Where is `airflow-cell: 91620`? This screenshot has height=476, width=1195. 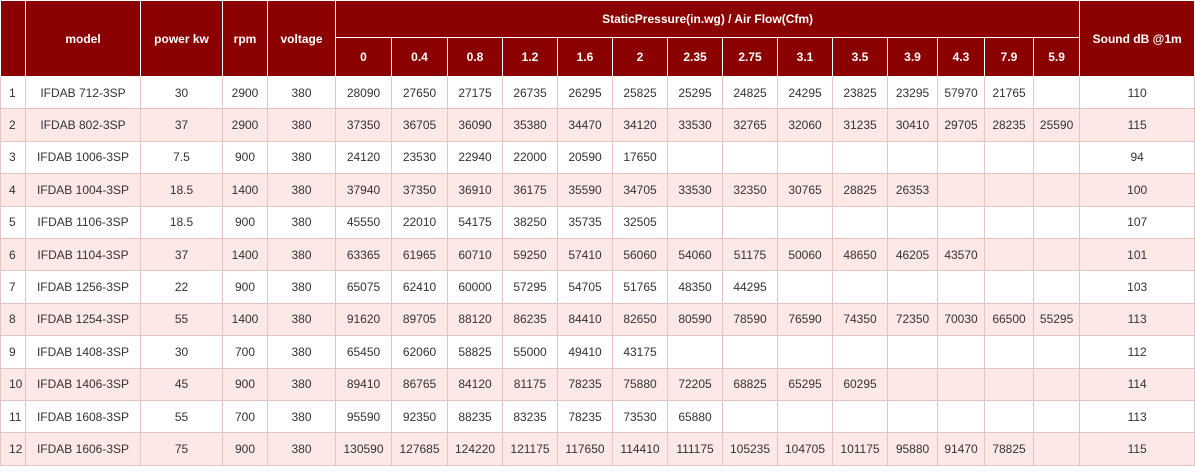
airflow-cell: 91620 is located at coordinates (363, 319).